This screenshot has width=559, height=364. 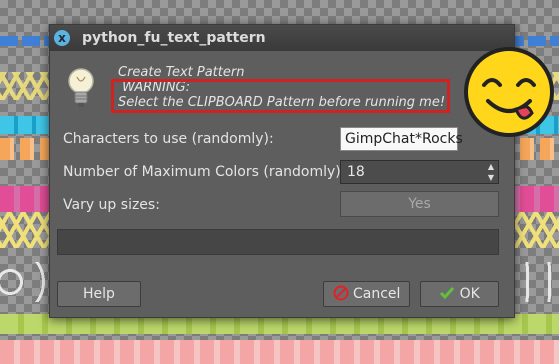 I want to click on chars-input: GimpChat*Rocks, so click(x=401, y=139).